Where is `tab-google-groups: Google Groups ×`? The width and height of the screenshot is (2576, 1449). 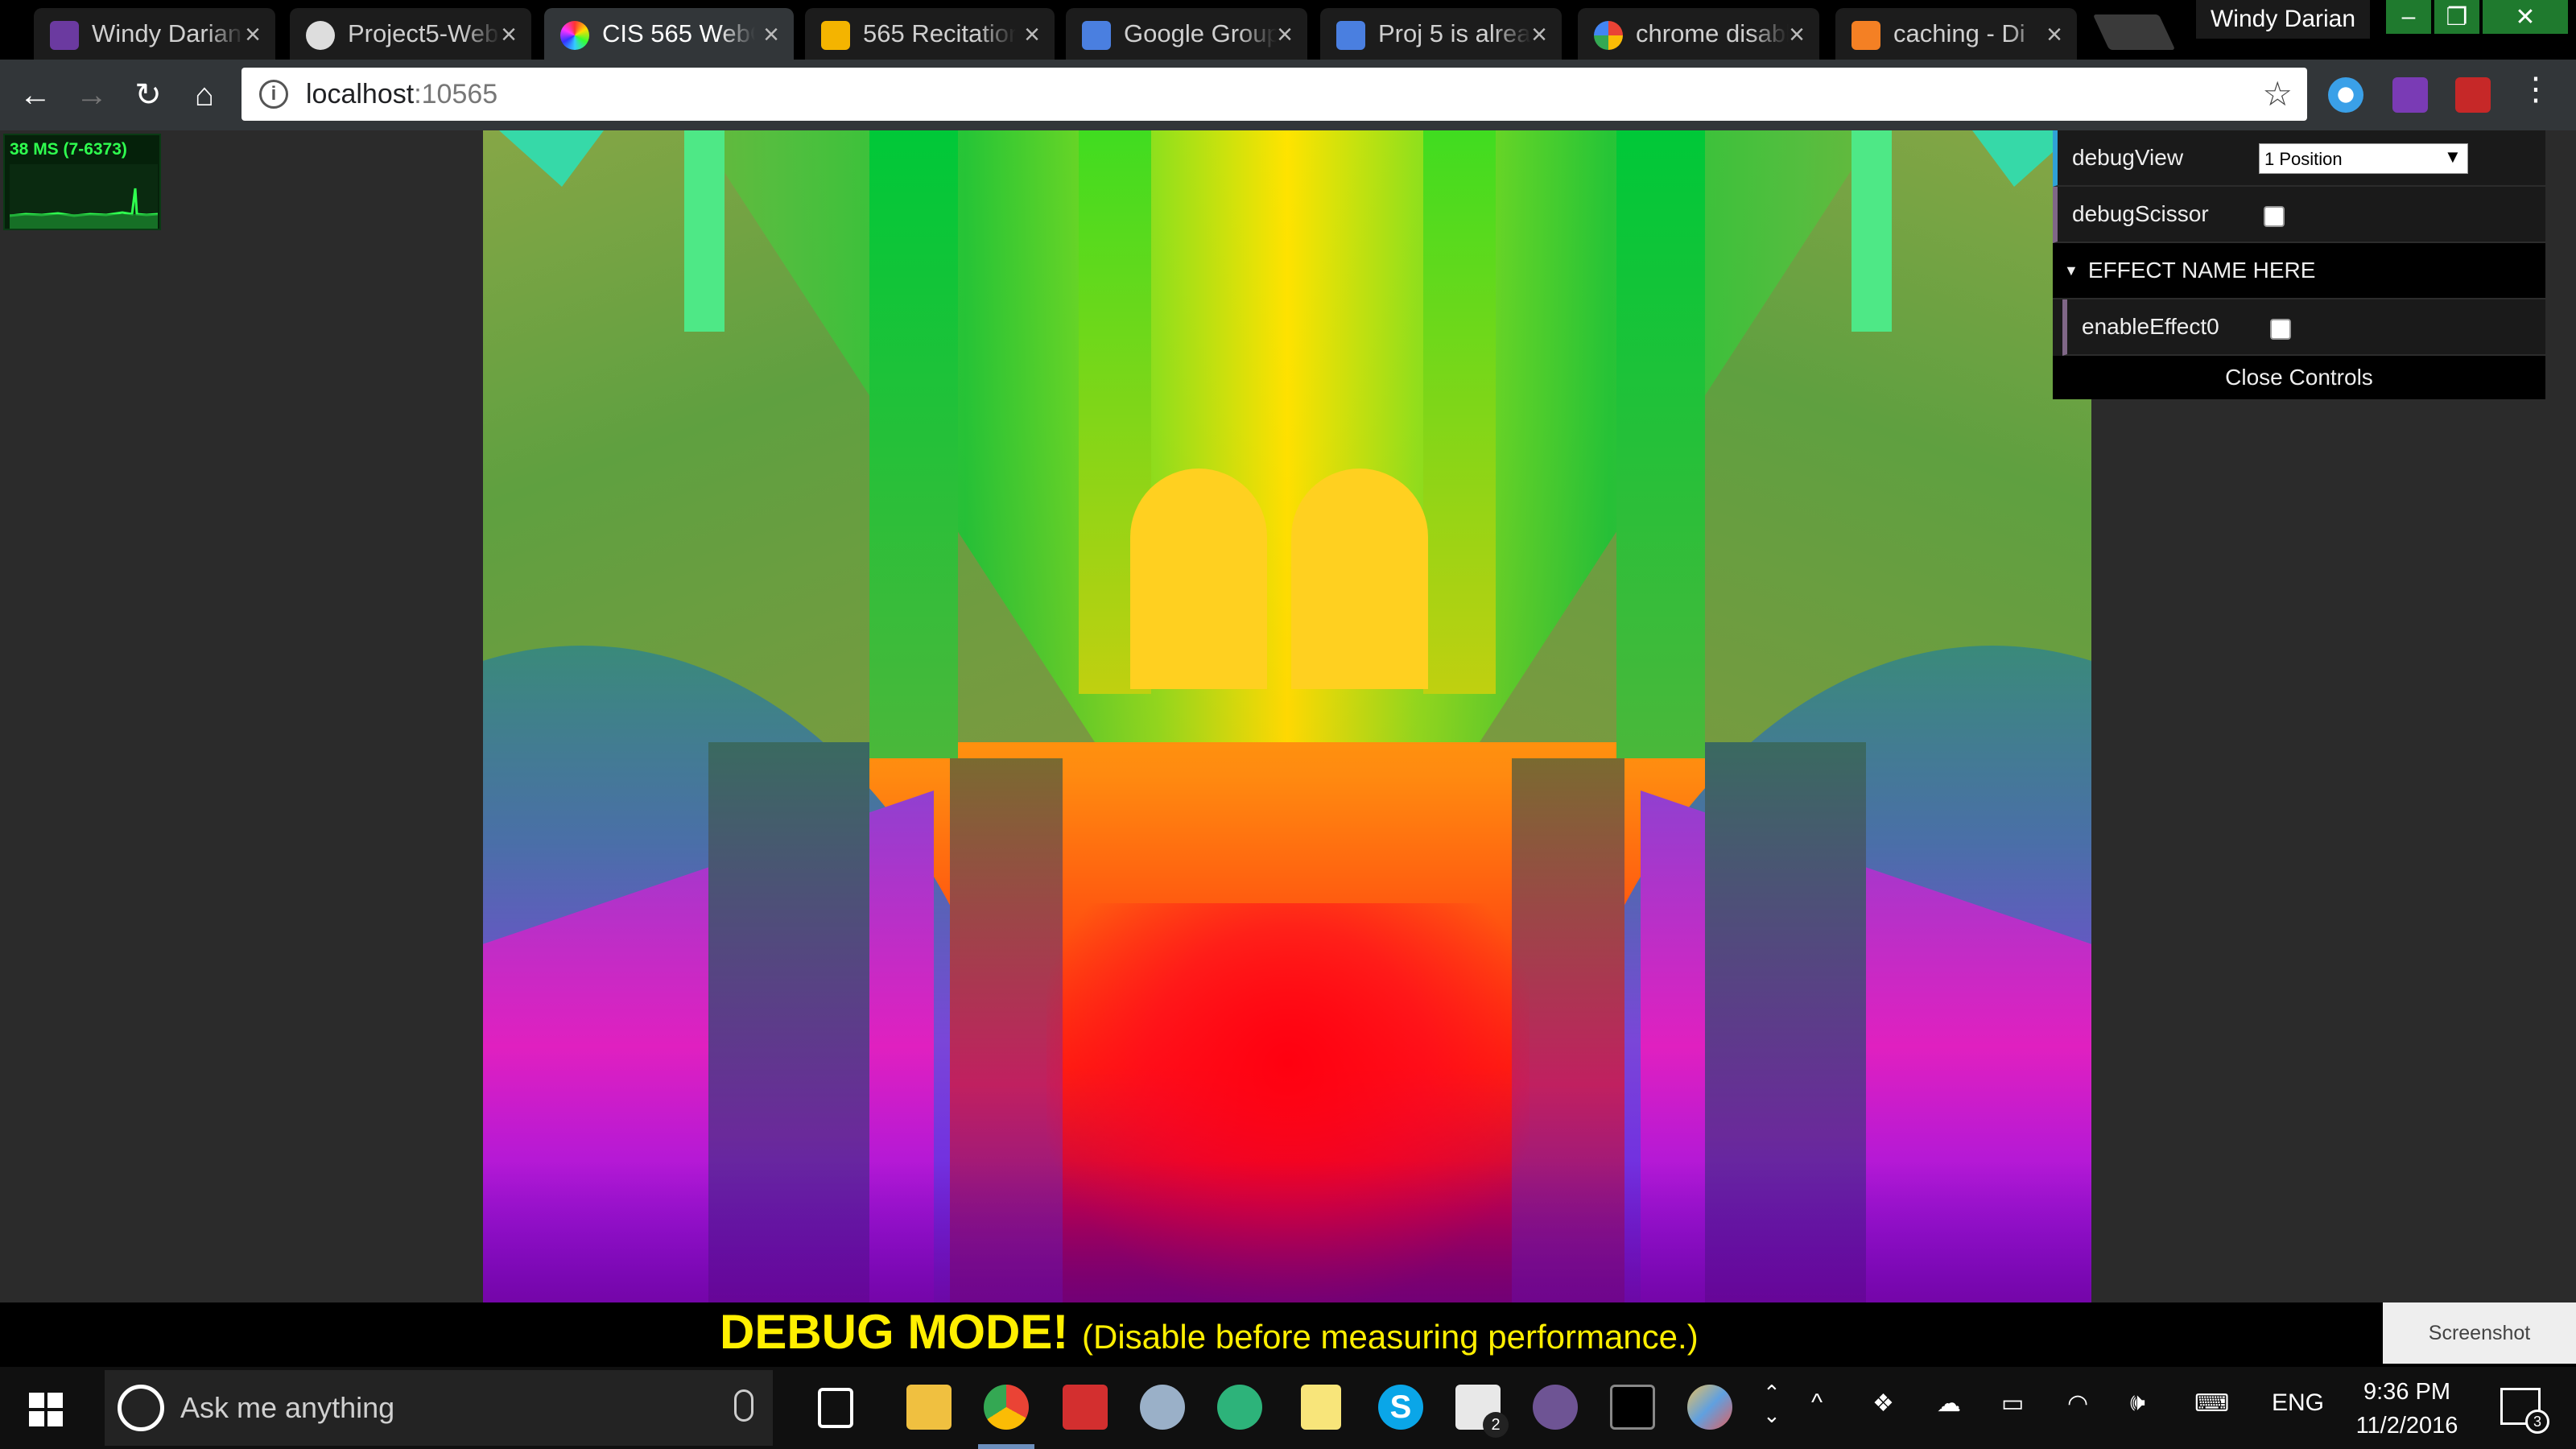
tab-google-groups: Google Groups × is located at coordinates (1186, 34).